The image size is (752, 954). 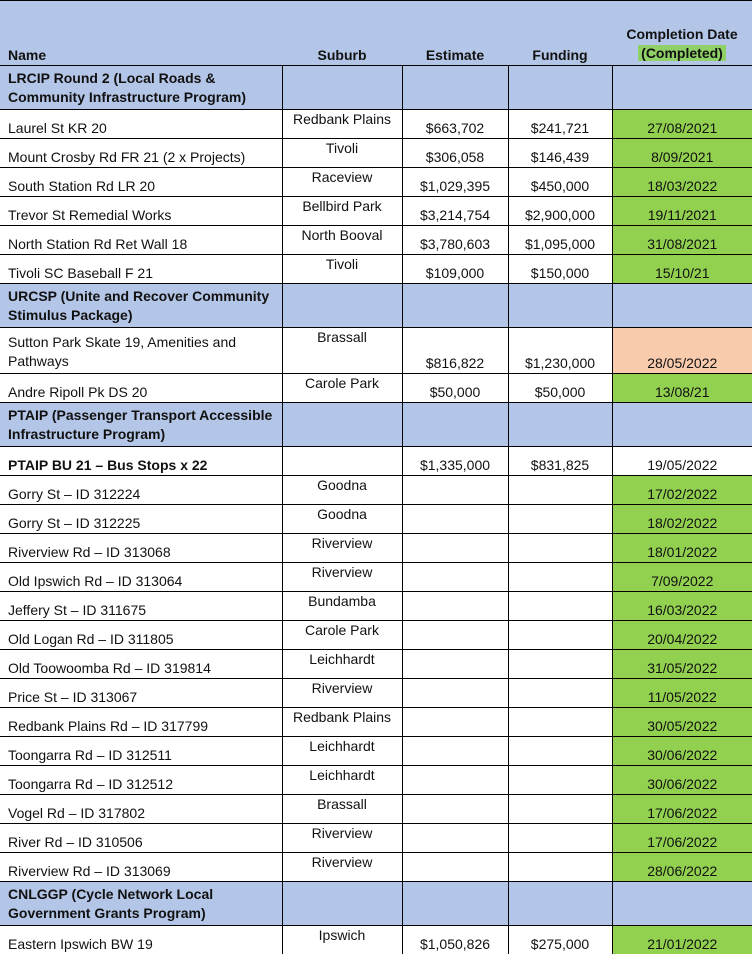 I want to click on project-name-cell: Price St – ID 313067, so click(x=141, y=693).